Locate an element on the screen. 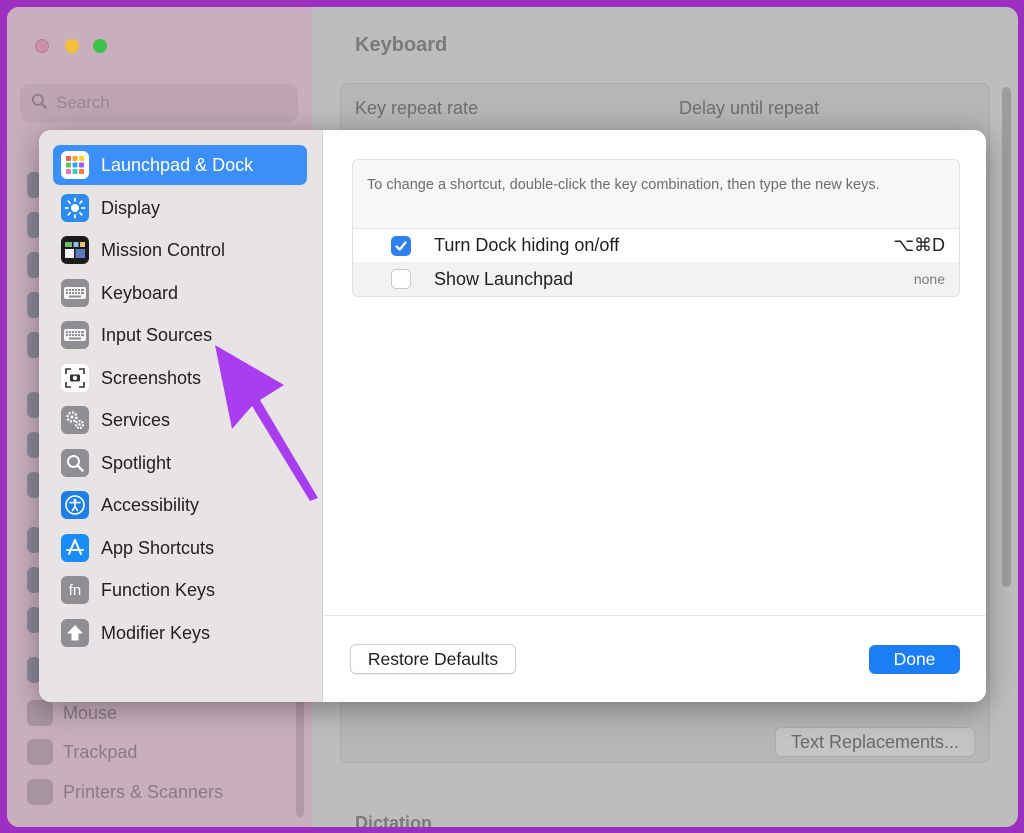 The height and width of the screenshot is (833, 1024). svg-text: fn is located at coordinates (75, 590).